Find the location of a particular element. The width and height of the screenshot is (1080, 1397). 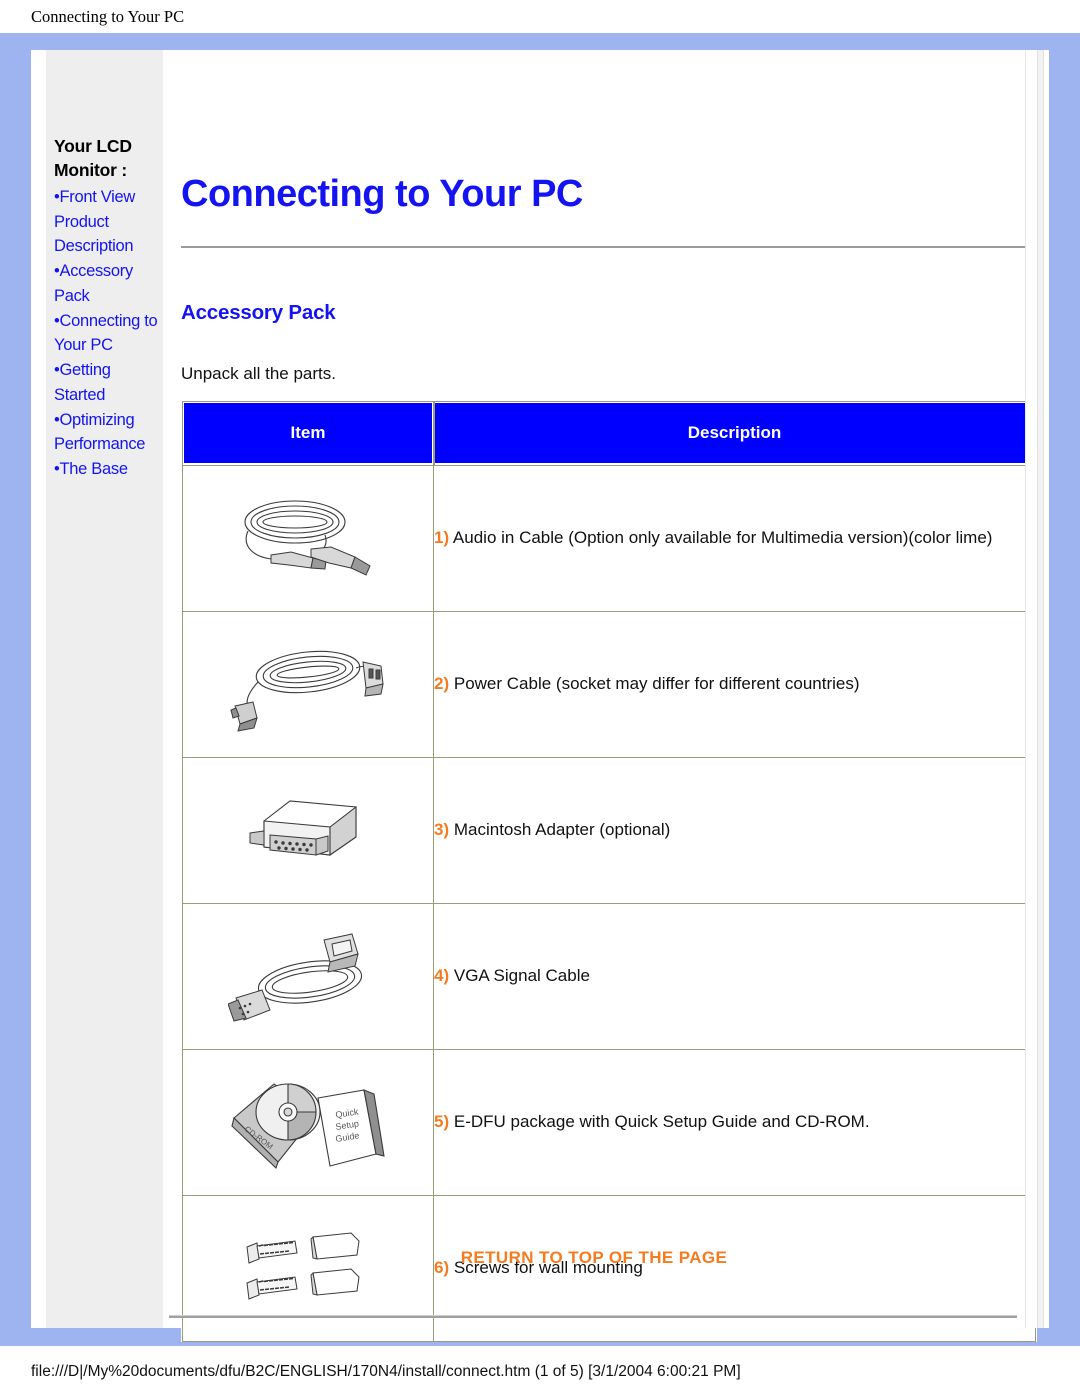

table-header-row: Item Description is located at coordinates (609, 433).